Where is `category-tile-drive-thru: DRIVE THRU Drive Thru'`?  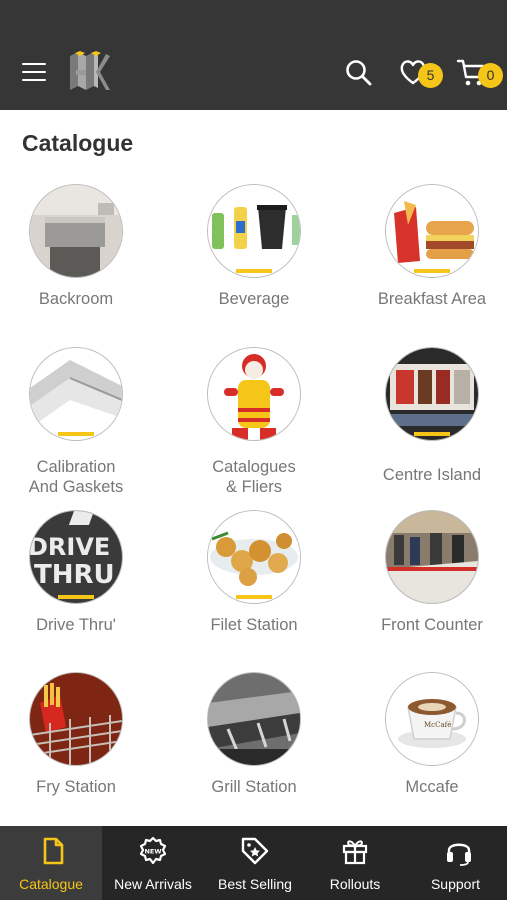 category-tile-drive-thru: DRIVE THRU Drive Thru' is located at coordinates (80, 585).